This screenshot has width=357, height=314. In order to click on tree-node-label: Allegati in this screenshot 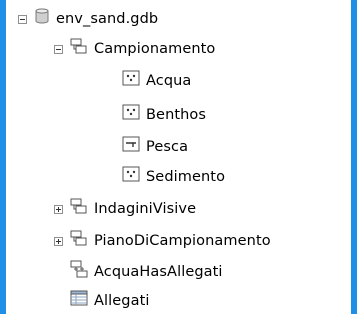, I will do `click(122, 301)`.